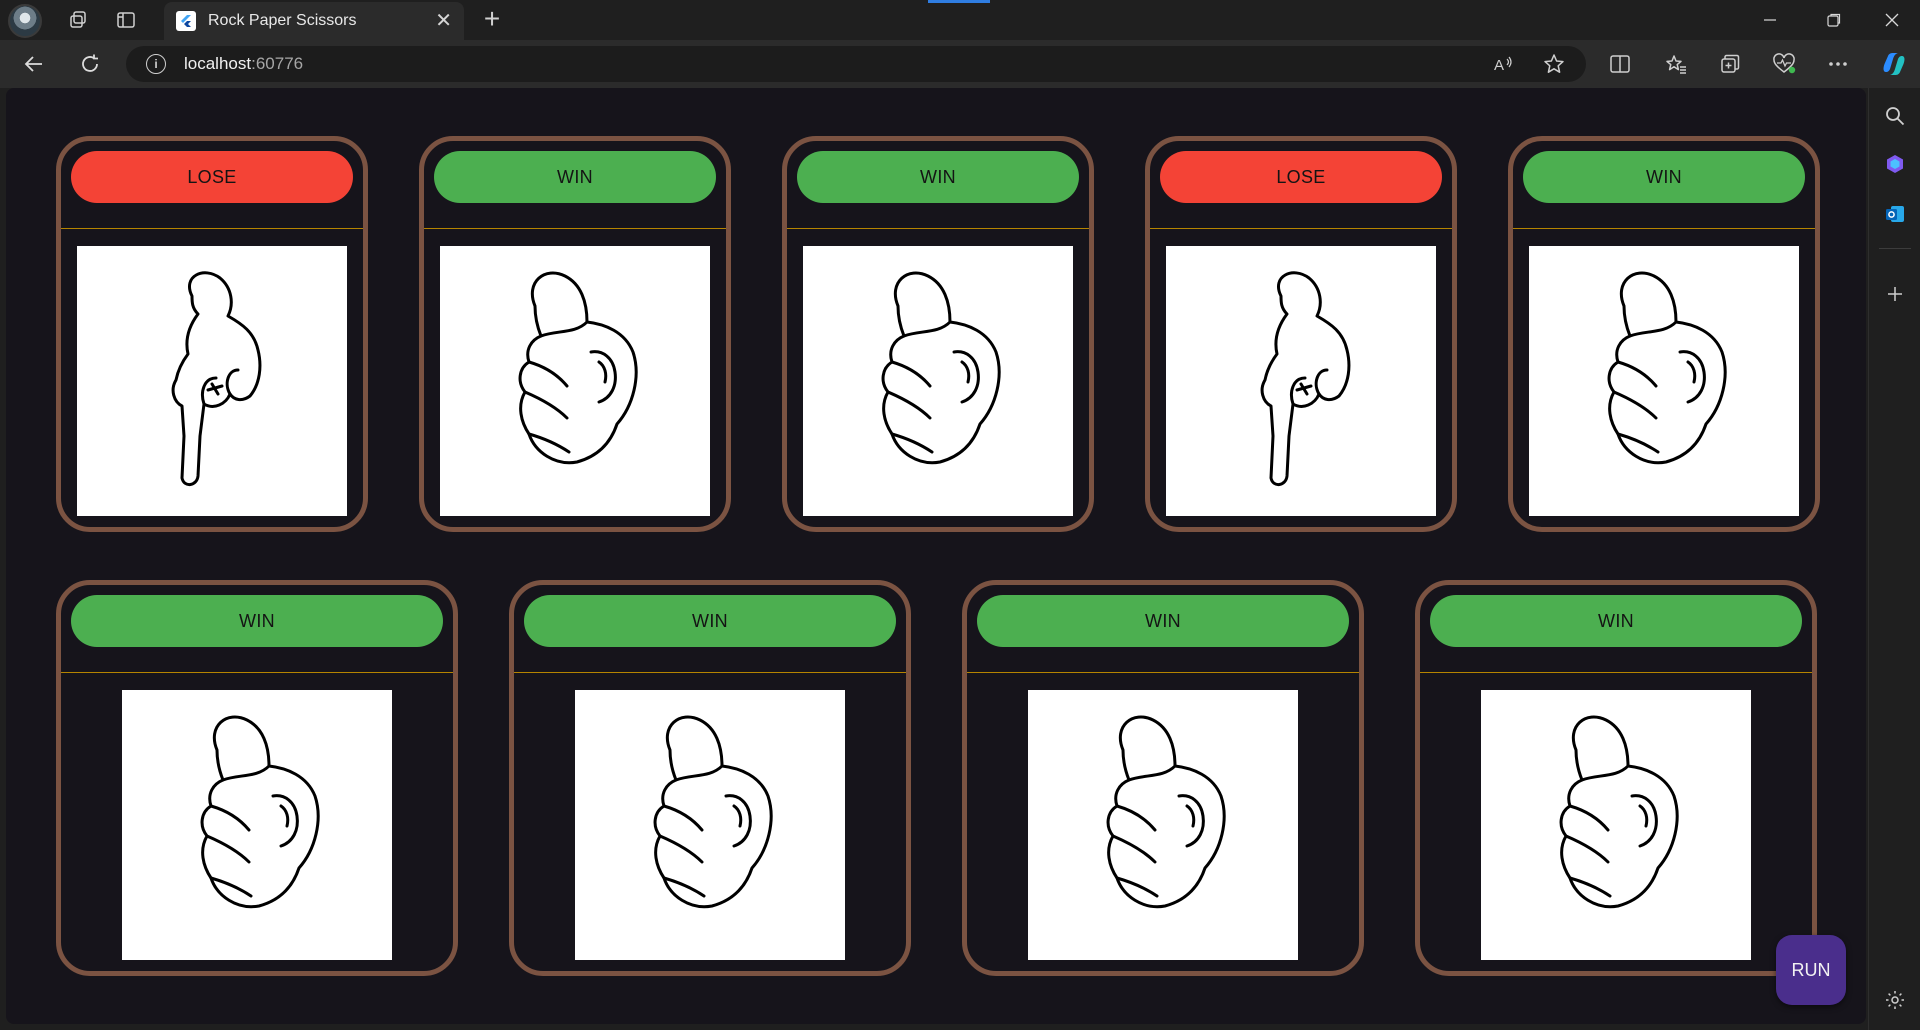 The image size is (1920, 1030). Describe the element at coordinates (959, 1) in the screenshot. I see `titlebar-accent` at that location.